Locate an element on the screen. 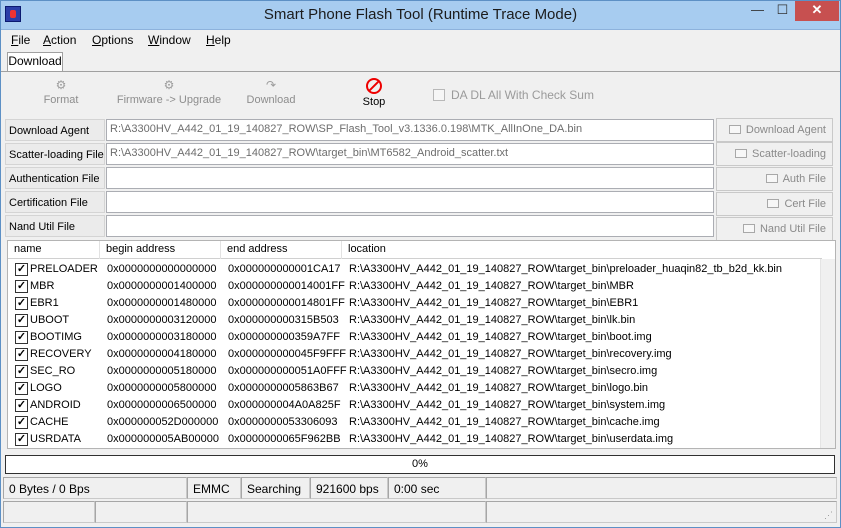 Image resolution: width=841 pixels, height=528 pixels. da-checksum-checkbox: DA DL All With Check Sum is located at coordinates (513, 95).